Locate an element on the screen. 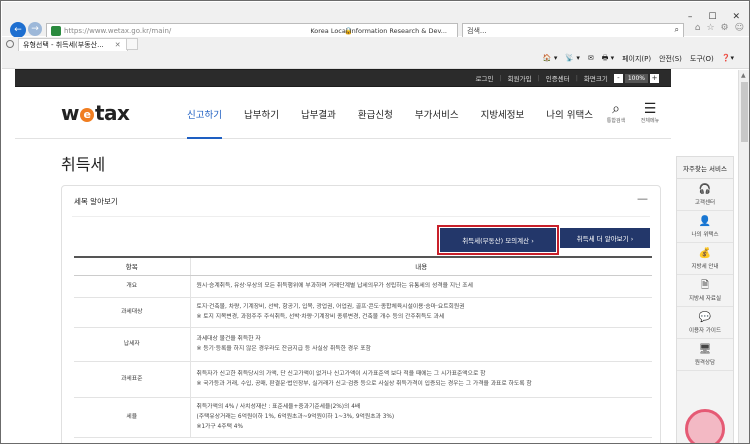 This screenshot has height=444, width=750. cmd-home-icon: 🏠 ▾ is located at coordinates (550, 59).